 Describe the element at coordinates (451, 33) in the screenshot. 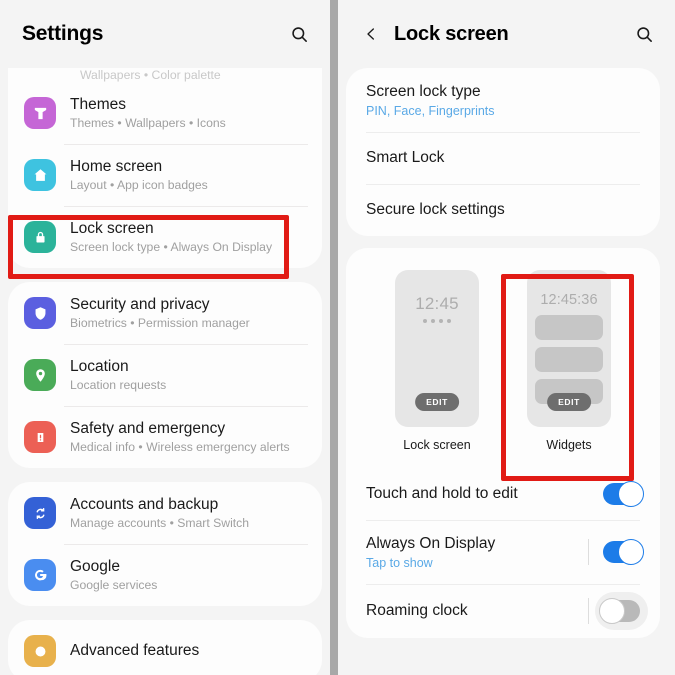

I see `page-title: Lock screen` at that location.